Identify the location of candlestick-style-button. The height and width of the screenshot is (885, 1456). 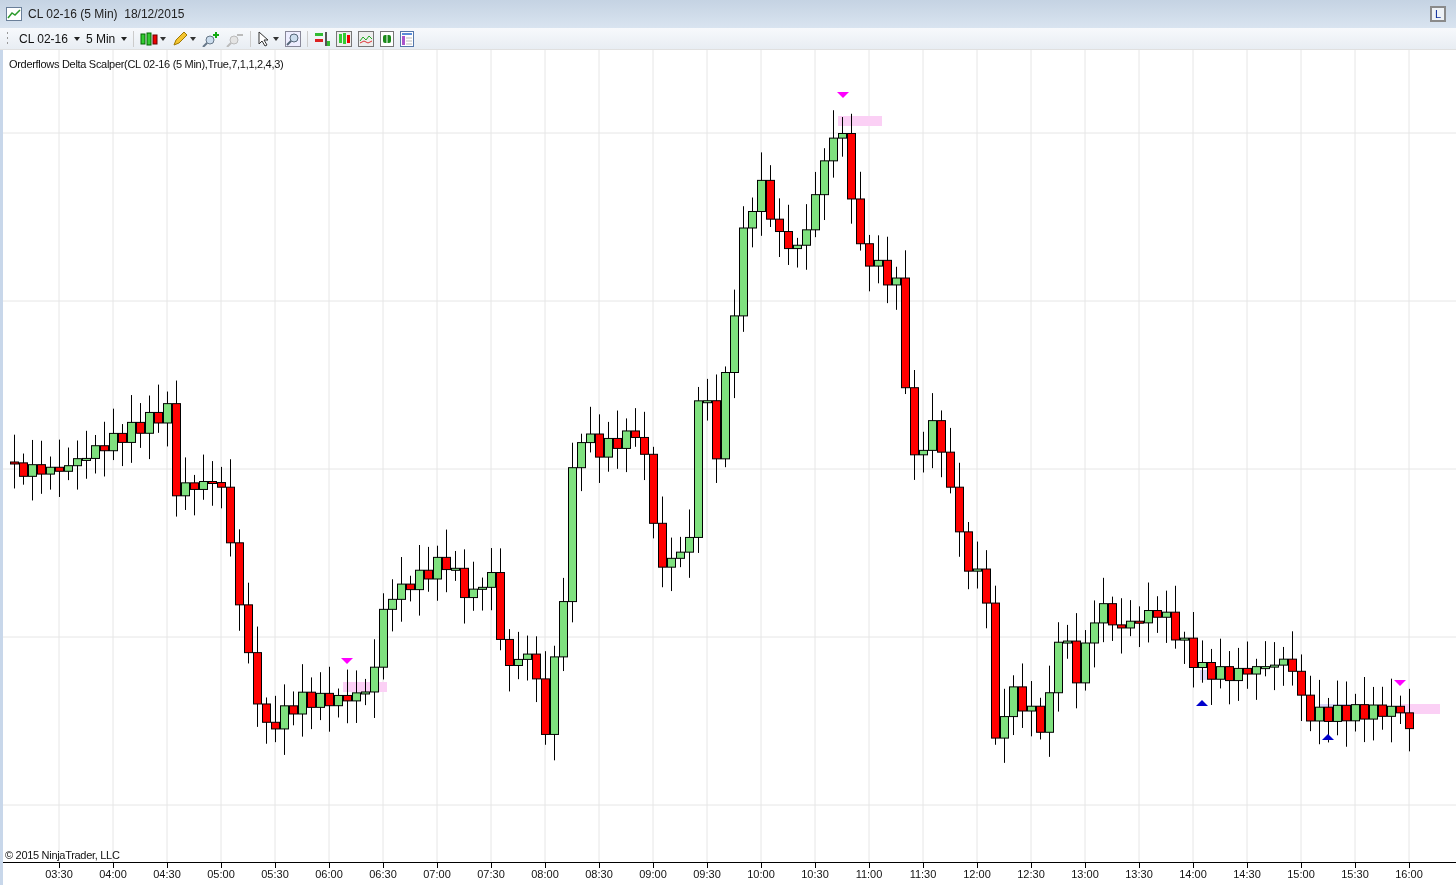
(153, 38).